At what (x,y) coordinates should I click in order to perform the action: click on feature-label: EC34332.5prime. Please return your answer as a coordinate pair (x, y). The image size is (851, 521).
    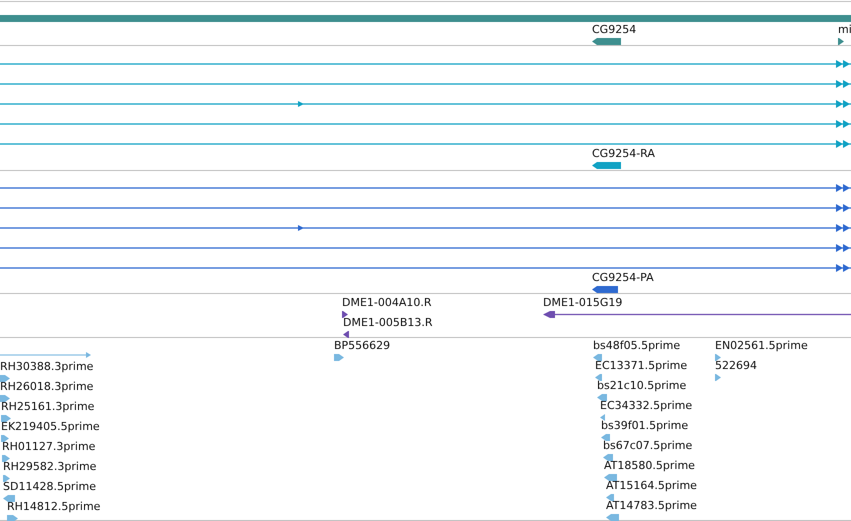
    Looking at the image, I should click on (646, 405).